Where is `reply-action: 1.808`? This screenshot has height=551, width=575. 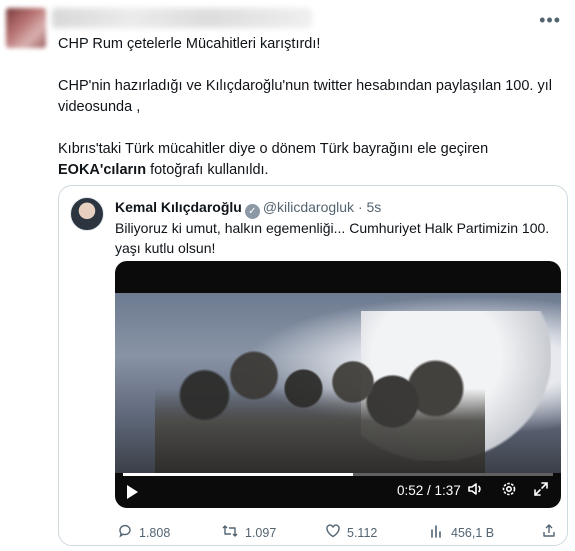 reply-action: 1.808 is located at coordinates (143, 533).